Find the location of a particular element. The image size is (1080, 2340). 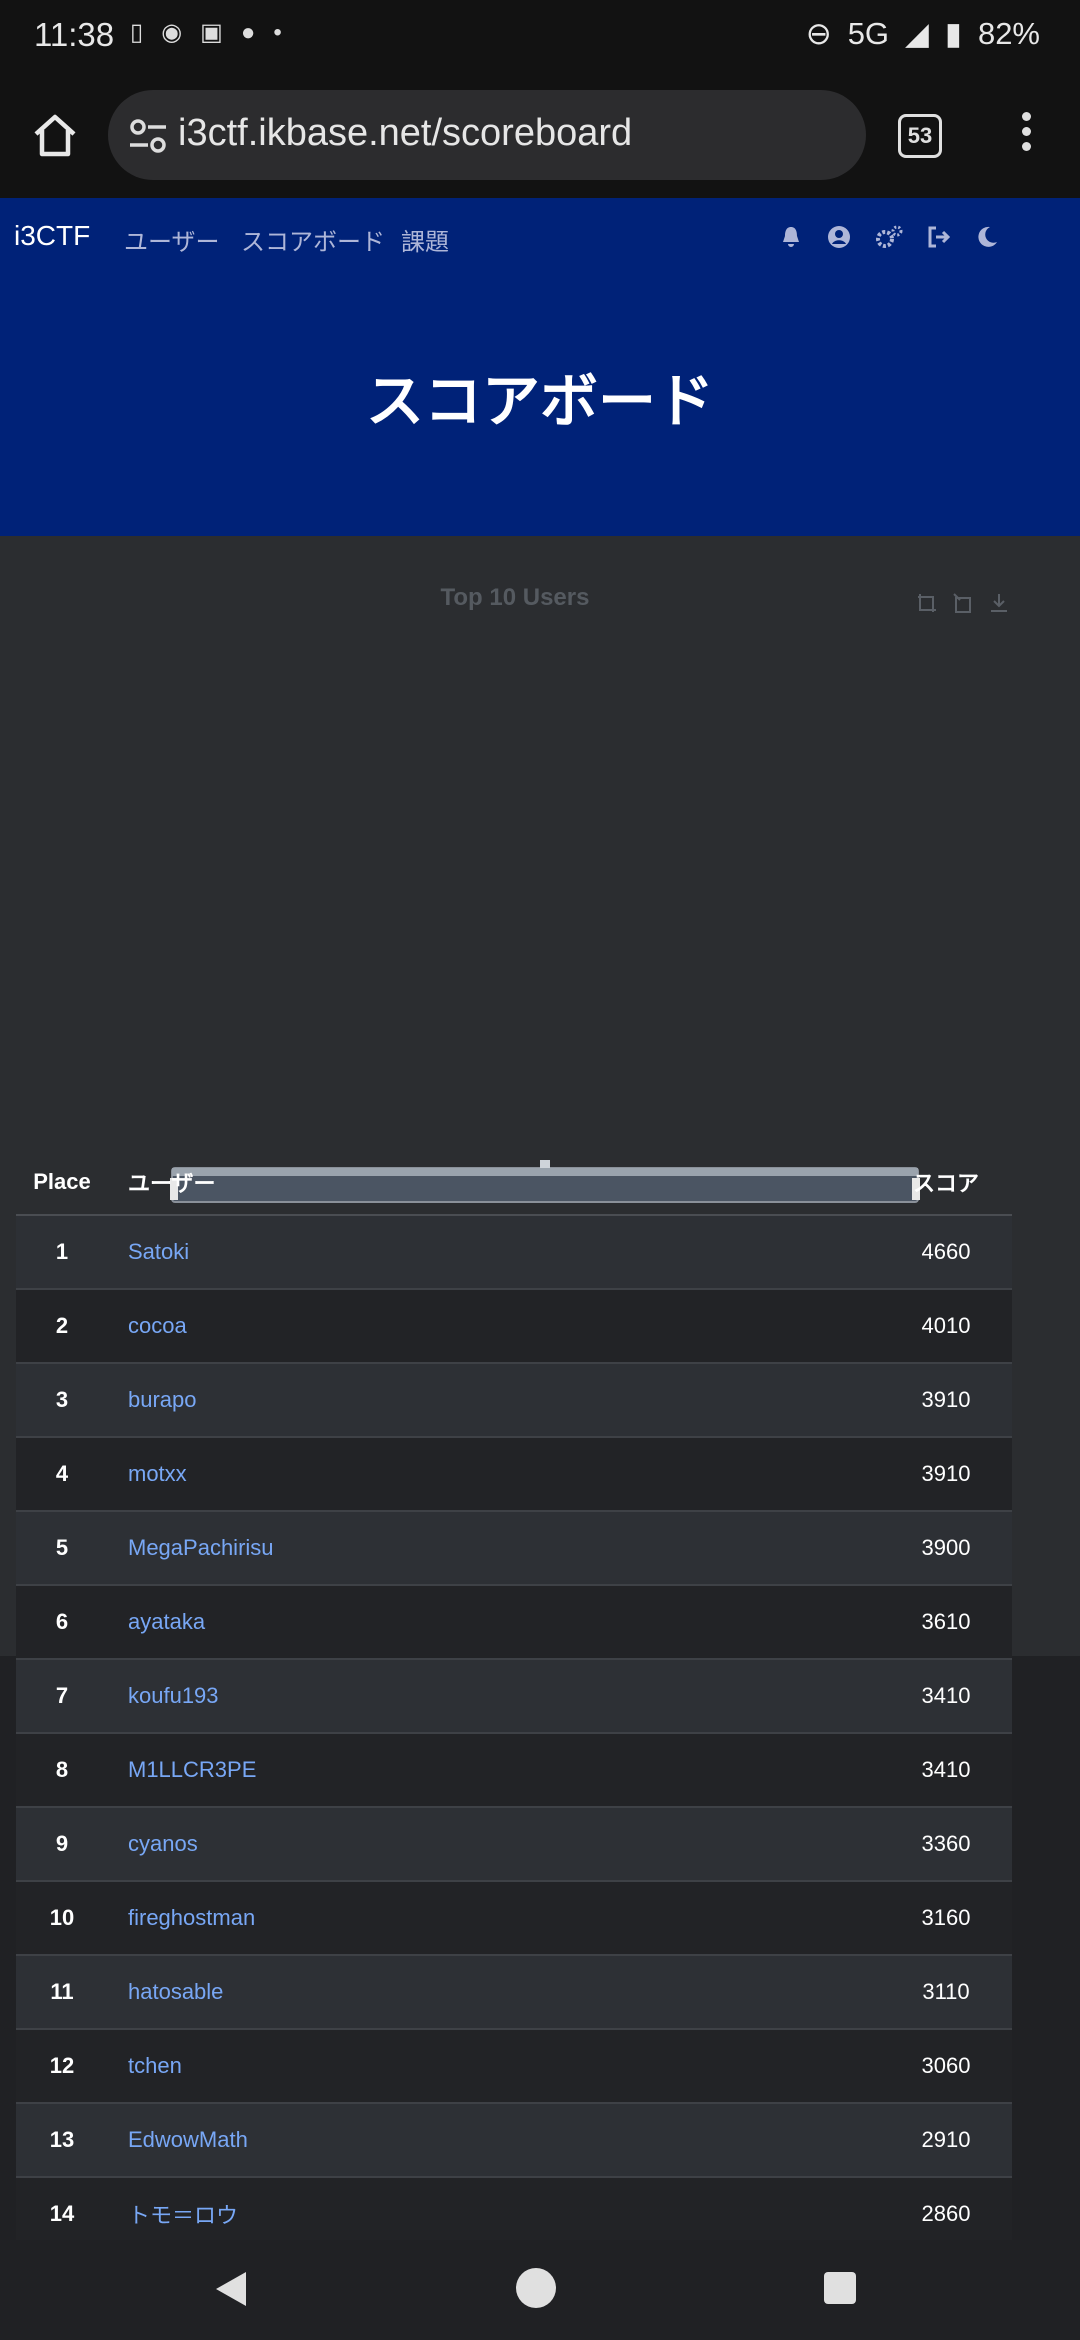

recents-icon is located at coordinates (840, 2288).